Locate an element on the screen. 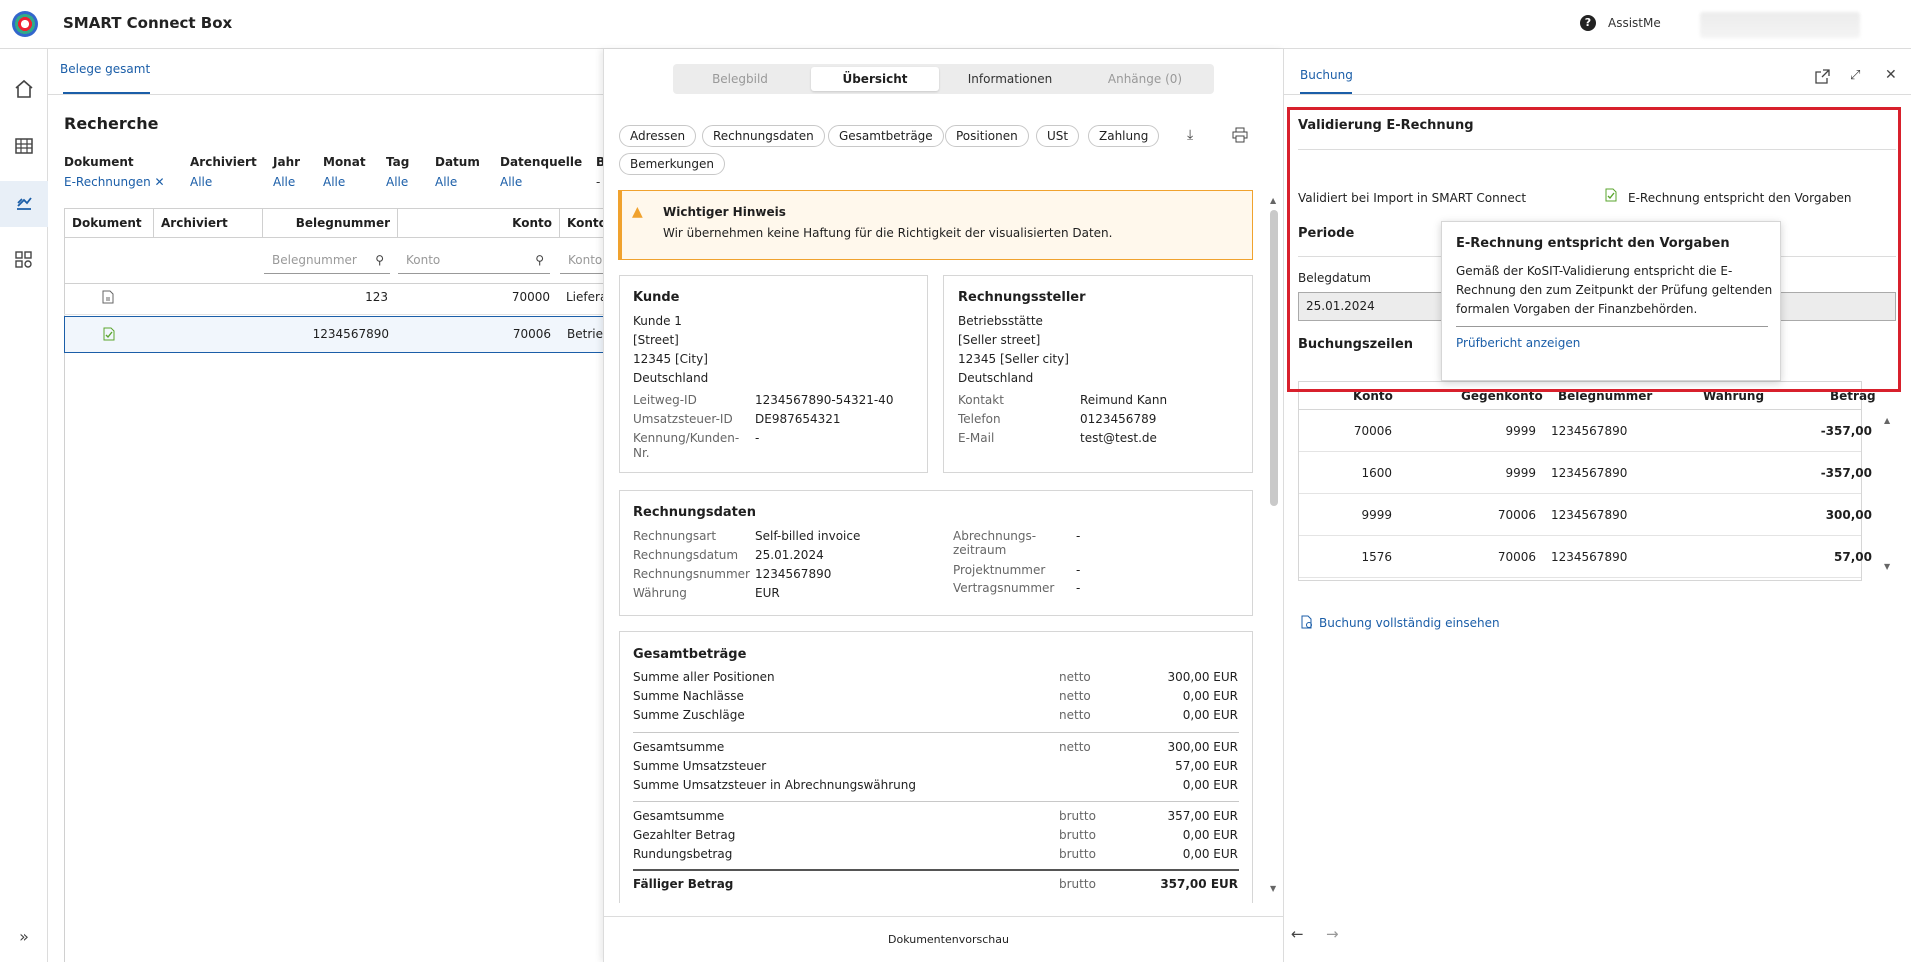  e-invoice-valid-icon is located at coordinates (109, 335).